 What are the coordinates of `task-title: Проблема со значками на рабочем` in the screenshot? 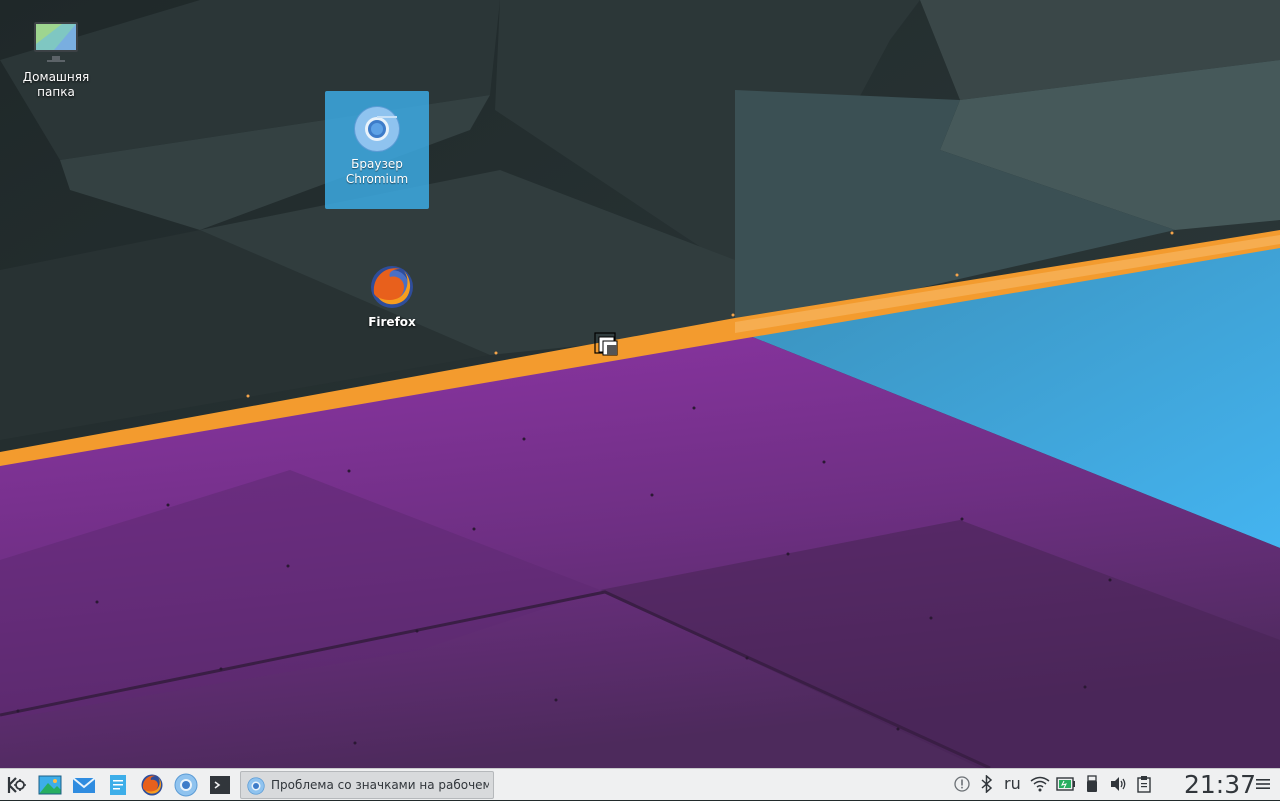 It's located at (380, 785).